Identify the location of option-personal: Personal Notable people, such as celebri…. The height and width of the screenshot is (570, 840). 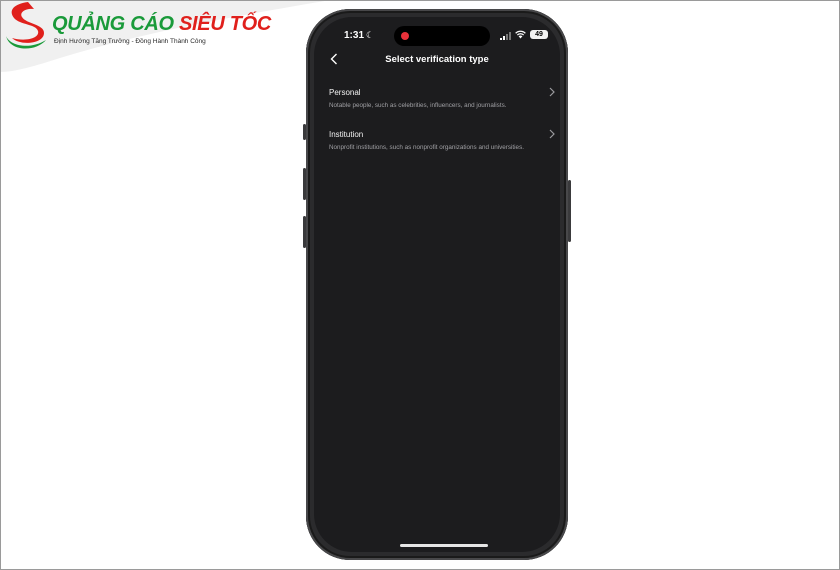
(443, 99).